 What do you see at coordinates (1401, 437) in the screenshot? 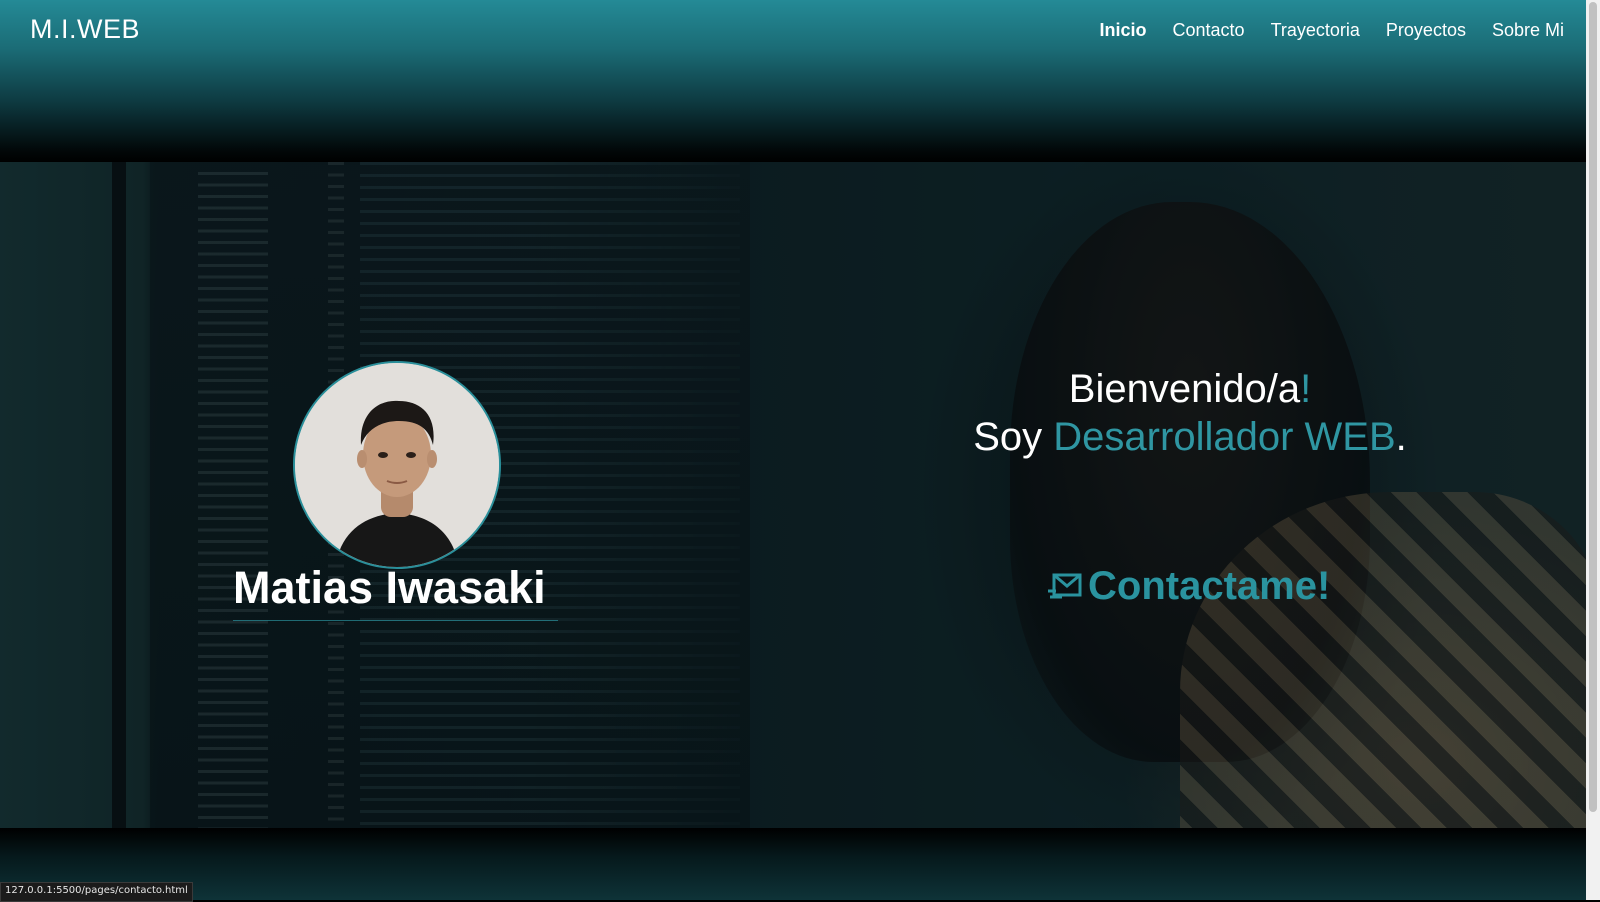
I see `intro-suffix: .` at bounding box center [1401, 437].